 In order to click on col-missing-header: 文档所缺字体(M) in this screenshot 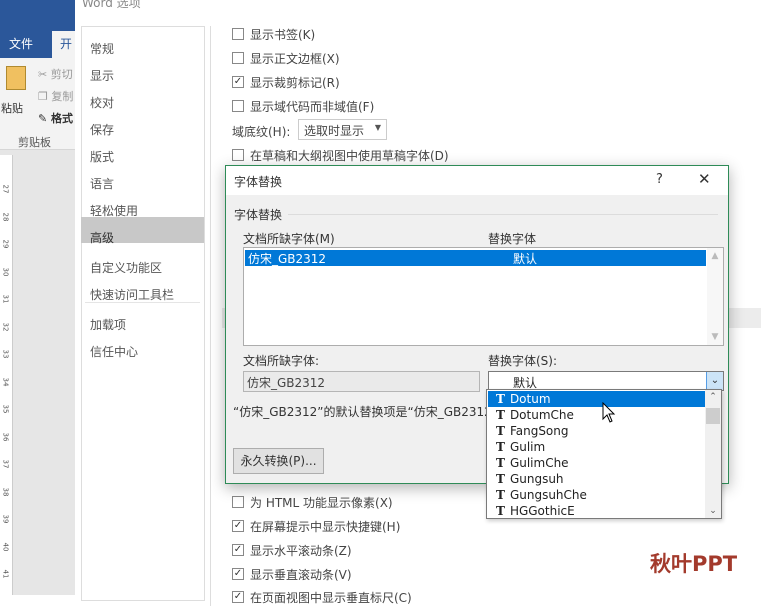, I will do `click(289, 239)`.